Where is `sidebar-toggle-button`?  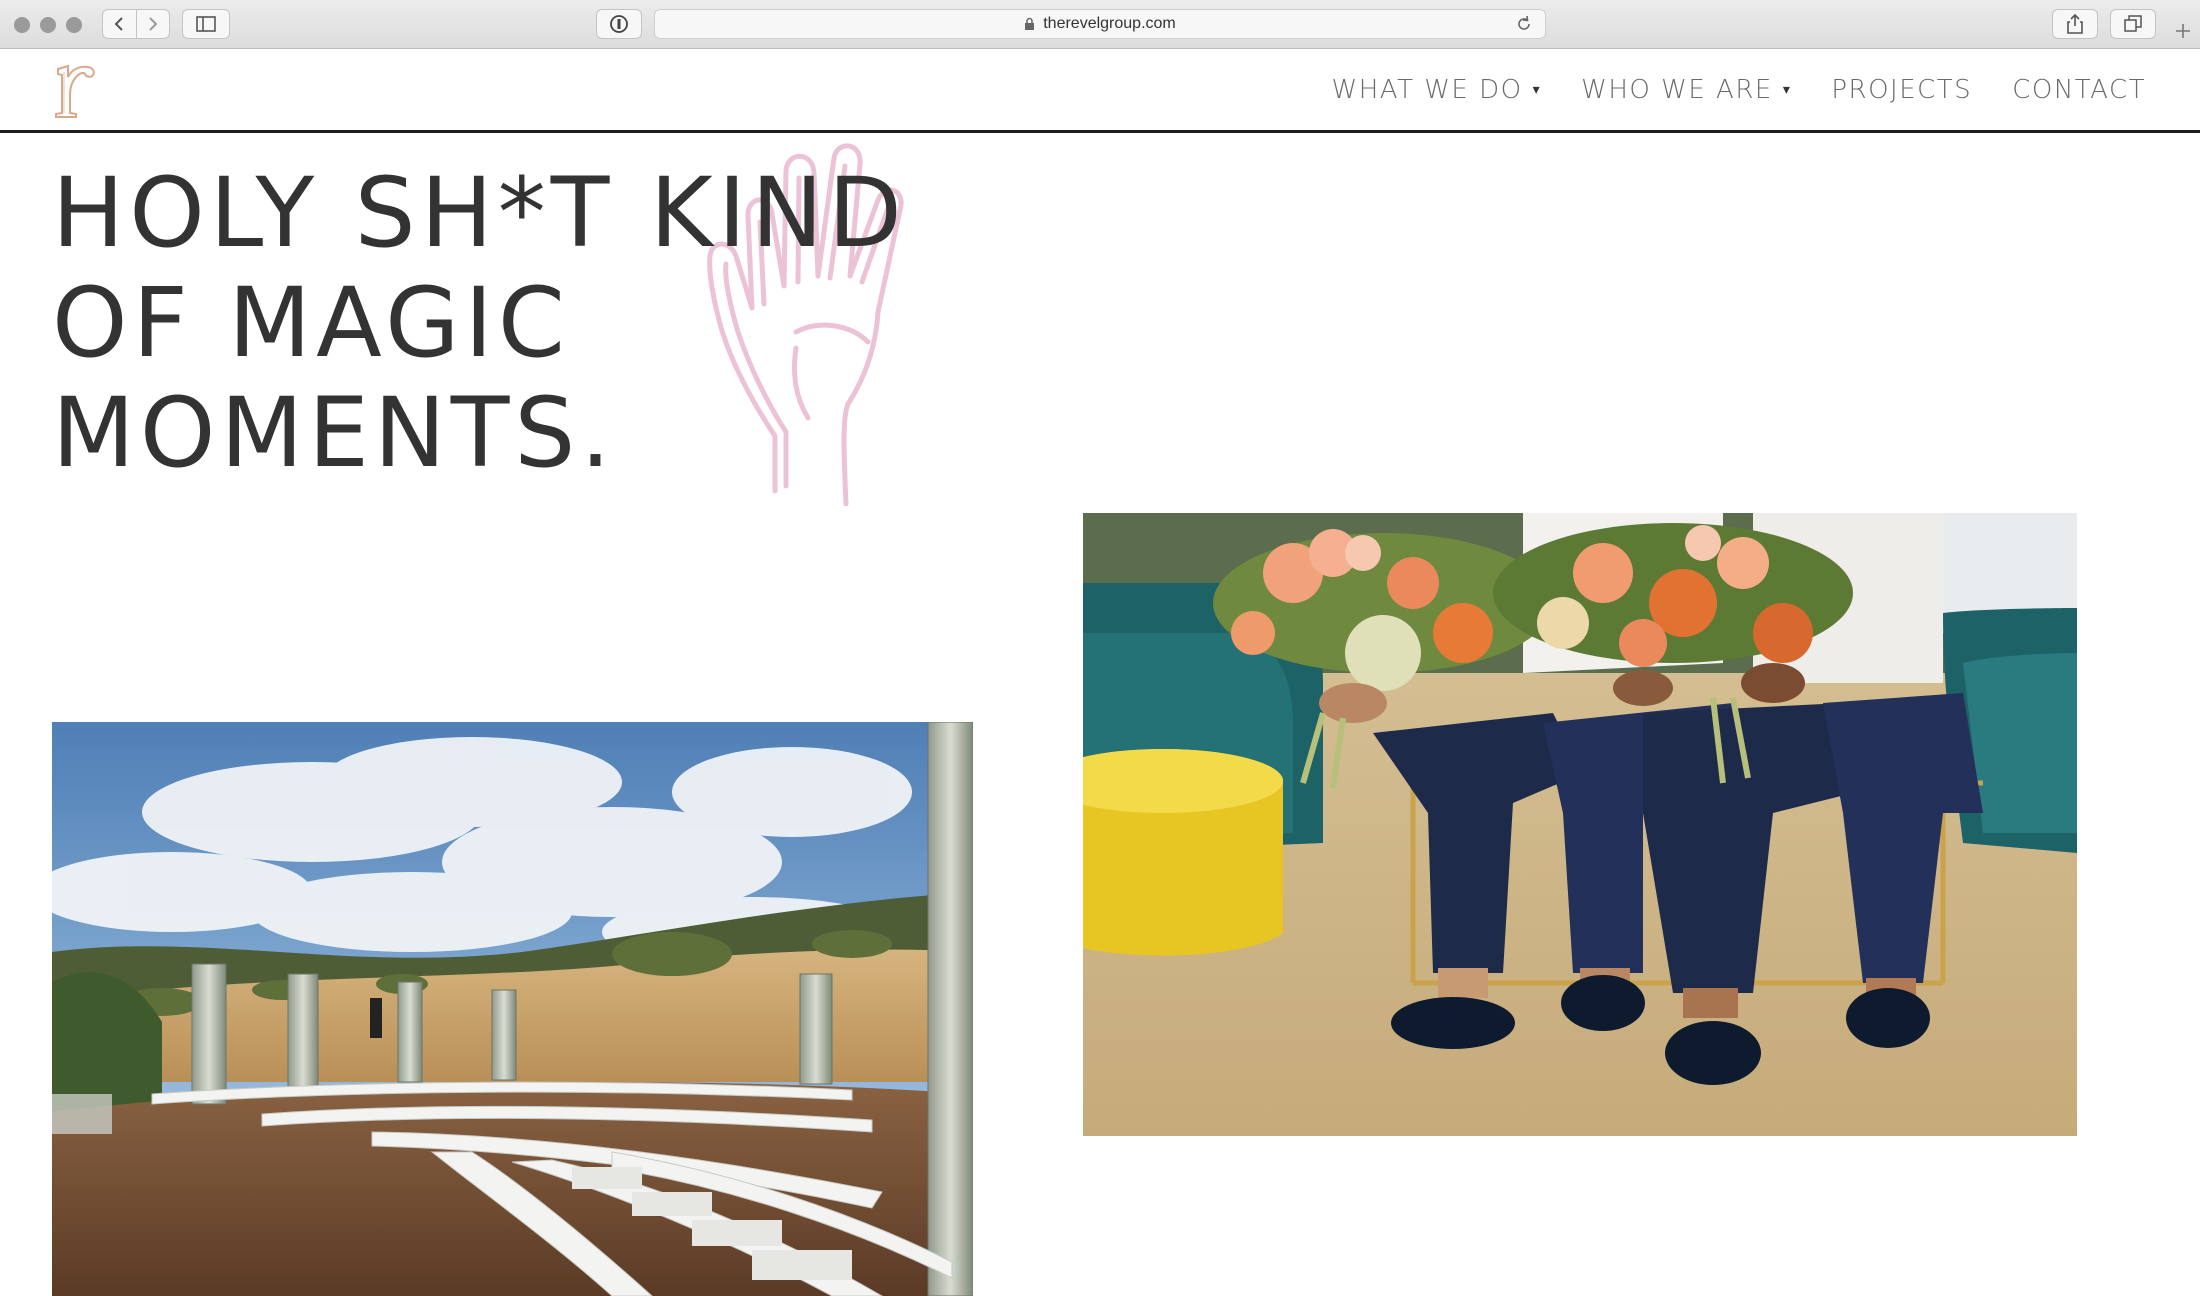
sidebar-toggle-button is located at coordinates (206, 24).